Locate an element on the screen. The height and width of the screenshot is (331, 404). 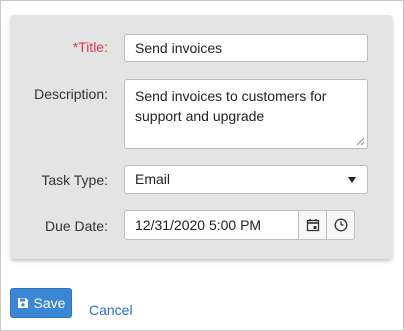
calendar-icon is located at coordinates (312, 225).